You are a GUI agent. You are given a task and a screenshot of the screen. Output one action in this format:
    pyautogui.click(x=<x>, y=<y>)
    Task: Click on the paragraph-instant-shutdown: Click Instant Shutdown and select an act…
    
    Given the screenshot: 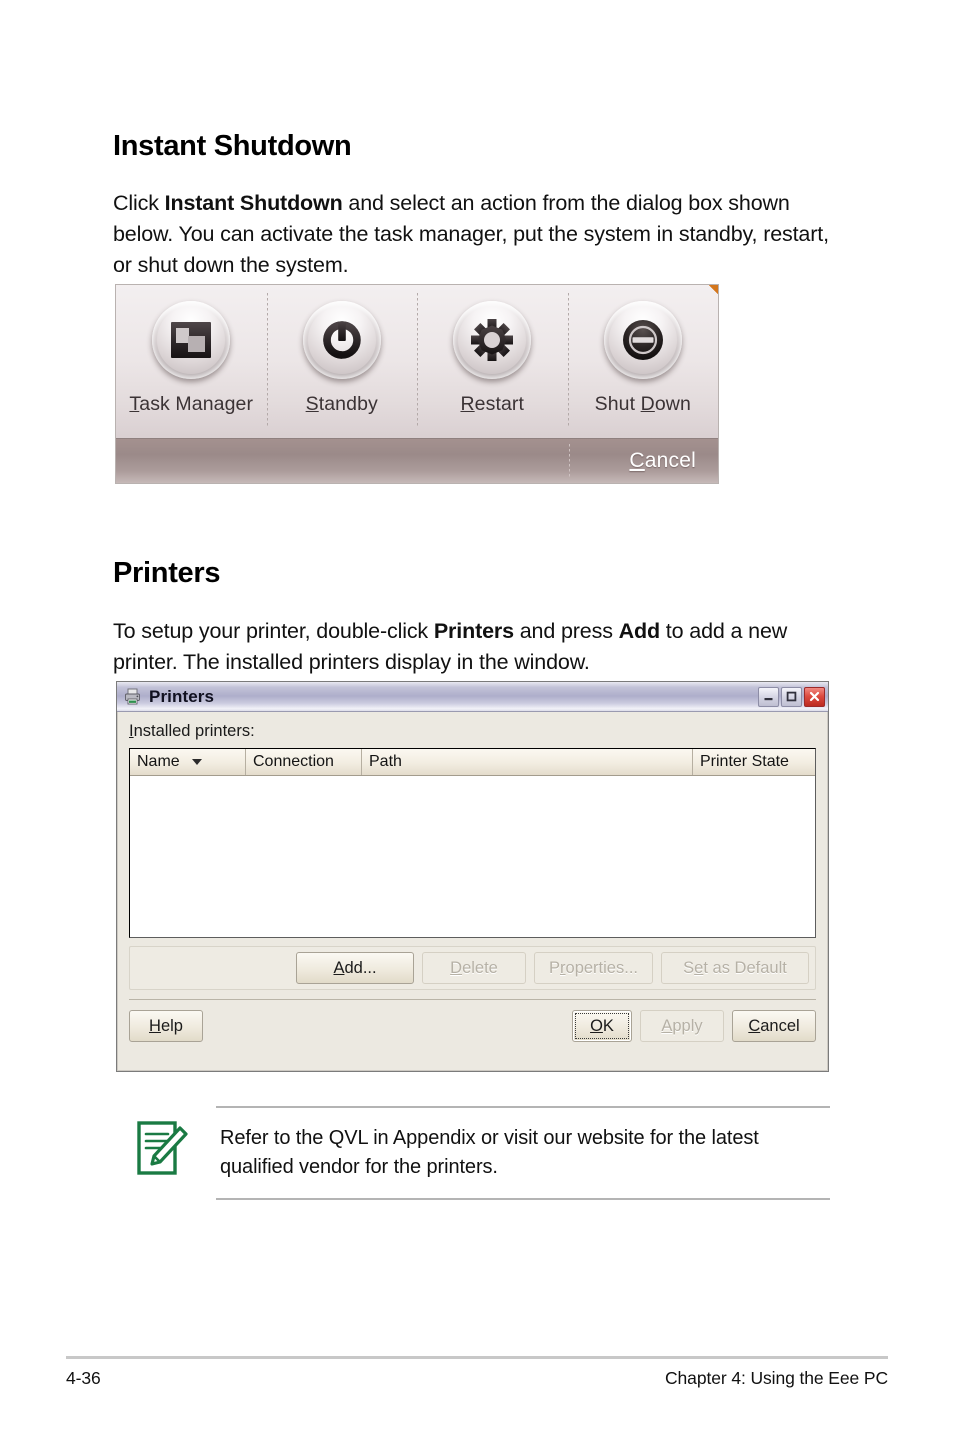 What is the action you would take?
    pyautogui.click(x=471, y=233)
    